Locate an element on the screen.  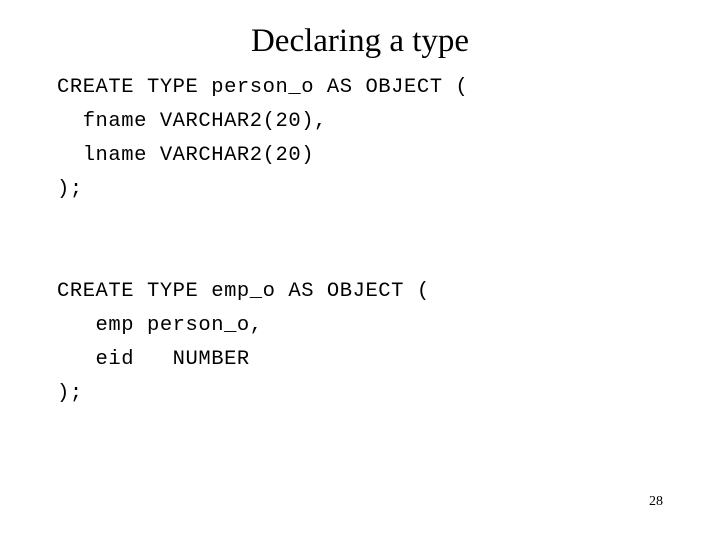
page-number: 28 is located at coordinates (656, 501).